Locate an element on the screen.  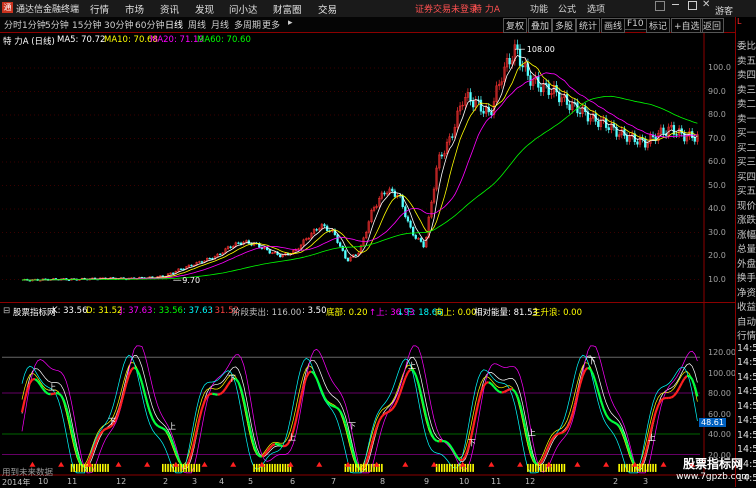
collapse-icon: ⊟ is located at coordinates (6, 311).